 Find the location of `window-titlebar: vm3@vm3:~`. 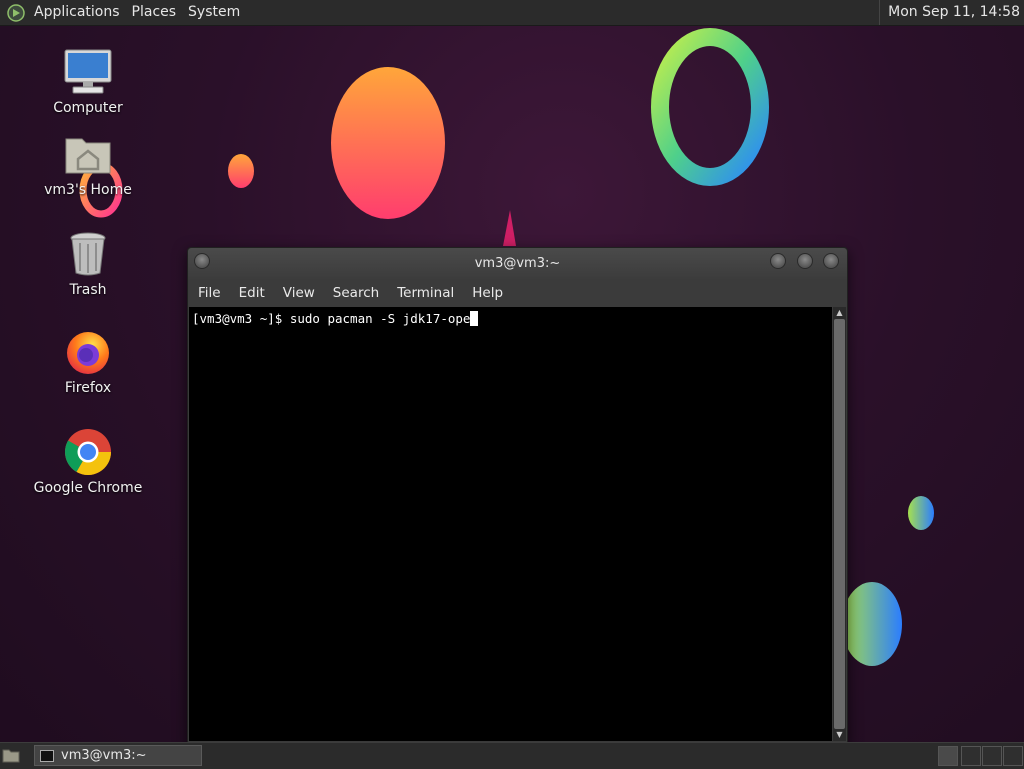

window-titlebar: vm3@vm3:~ is located at coordinates (517, 263).